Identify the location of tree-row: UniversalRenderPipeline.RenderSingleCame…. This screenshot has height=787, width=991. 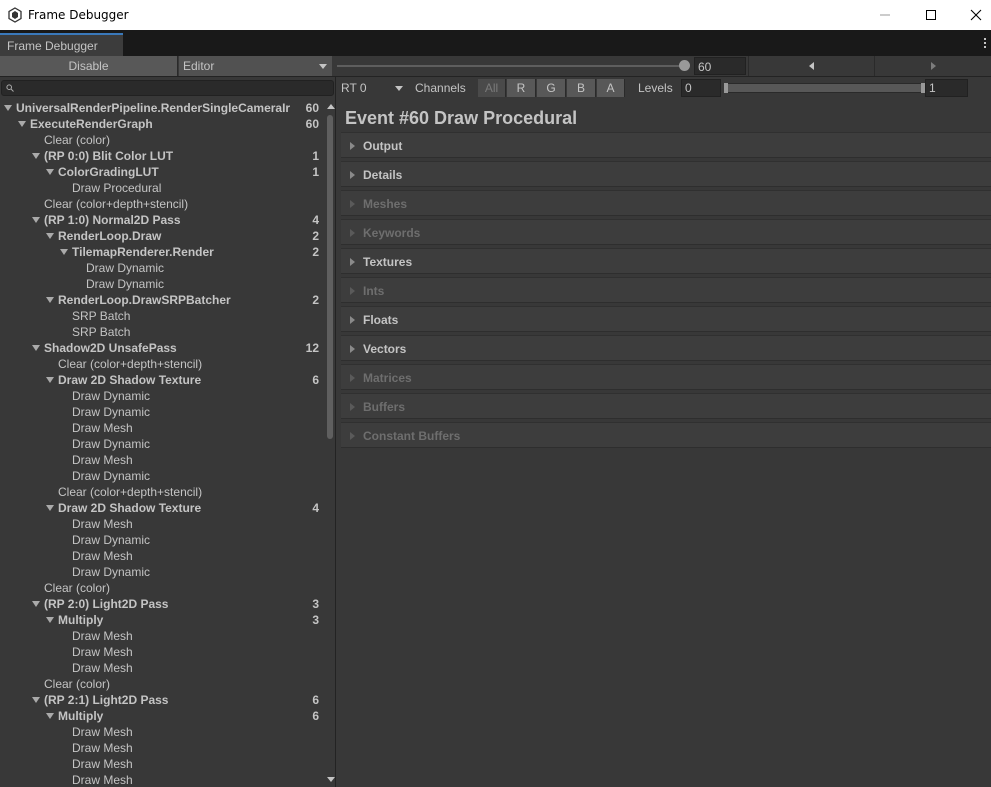
(162, 108).